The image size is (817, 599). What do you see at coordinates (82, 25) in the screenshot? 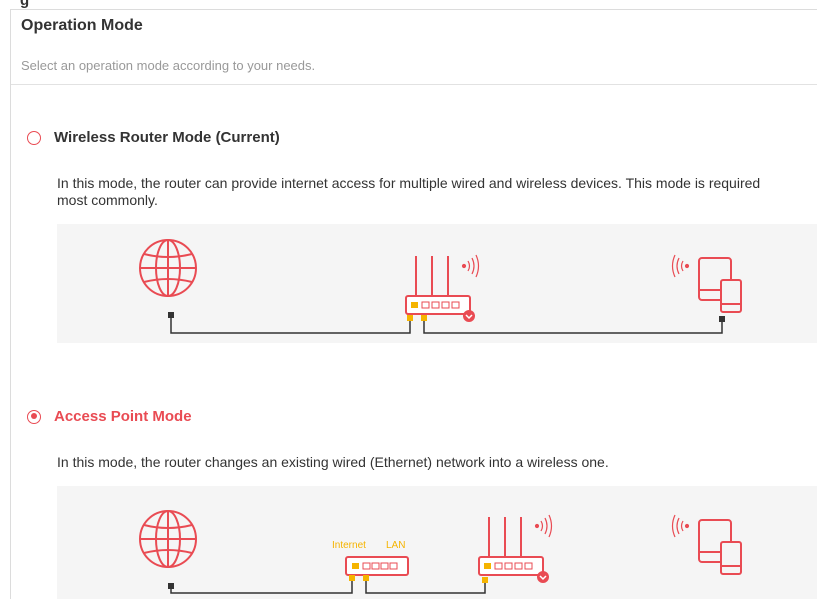
I see `page-title: Operation Mode` at bounding box center [82, 25].